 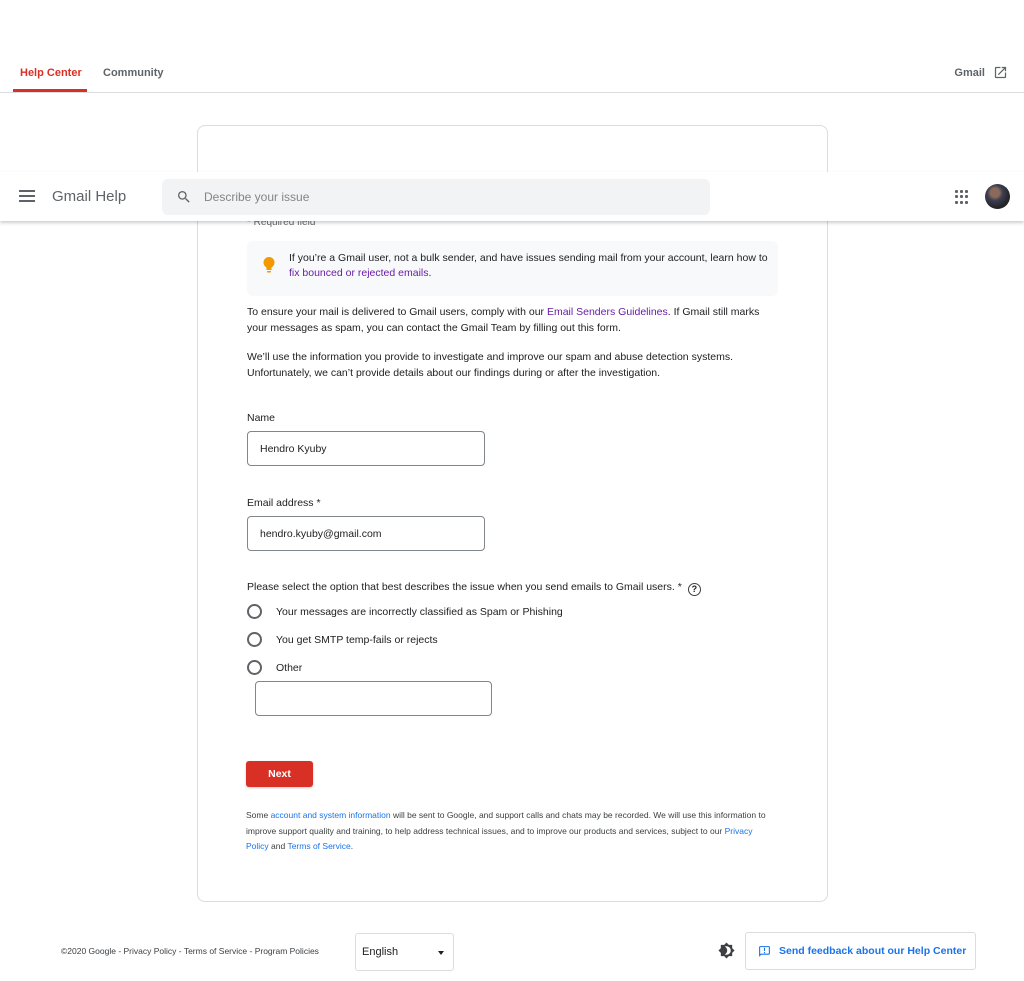 I want to click on gmail-link-label: Gmail, so click(x=969, y=72).